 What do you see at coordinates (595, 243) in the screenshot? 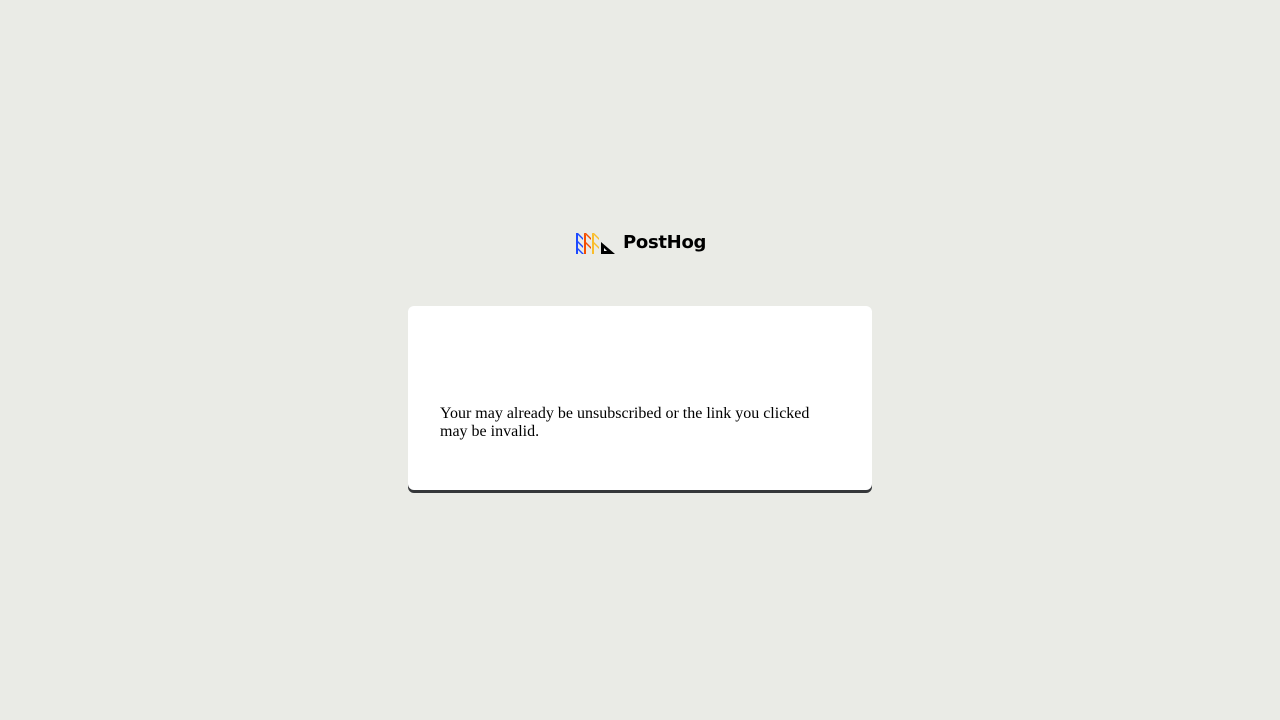
I see `posthog-logo-icon` at bounding box center [595, 243].